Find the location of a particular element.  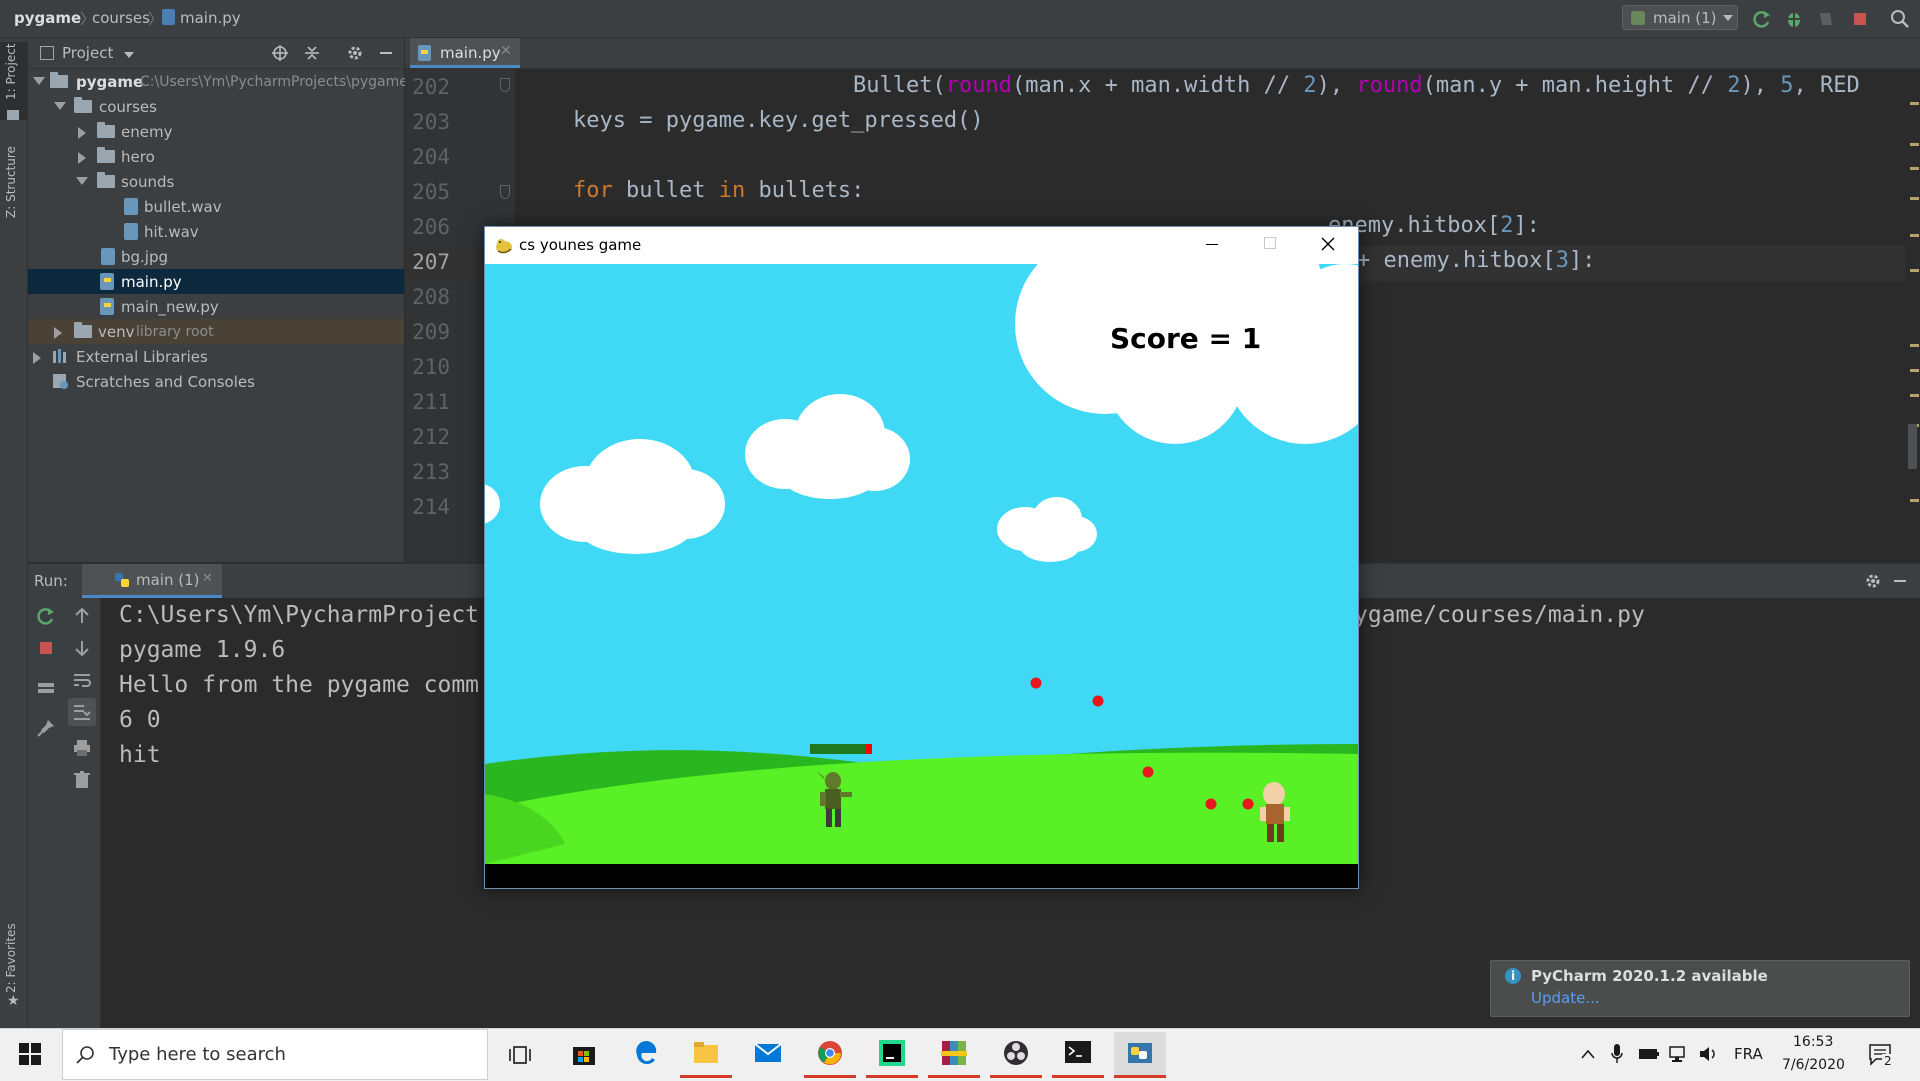

taskbar-search-box: Type here to search is located at coordinates (275, 1054).